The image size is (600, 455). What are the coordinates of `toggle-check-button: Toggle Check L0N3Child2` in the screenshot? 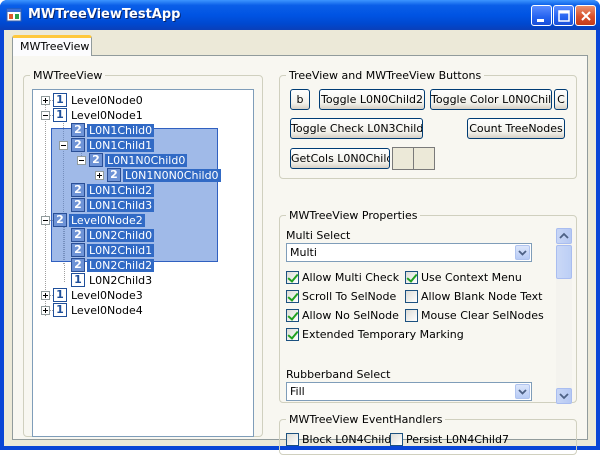 It's located at (356, 128).